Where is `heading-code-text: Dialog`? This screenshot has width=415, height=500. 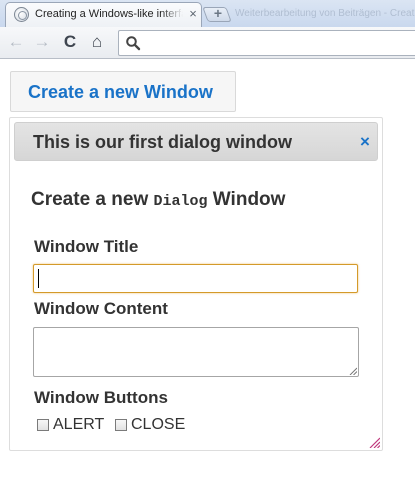
heading-code-text: Dialog is located at coordinates (180, 201).